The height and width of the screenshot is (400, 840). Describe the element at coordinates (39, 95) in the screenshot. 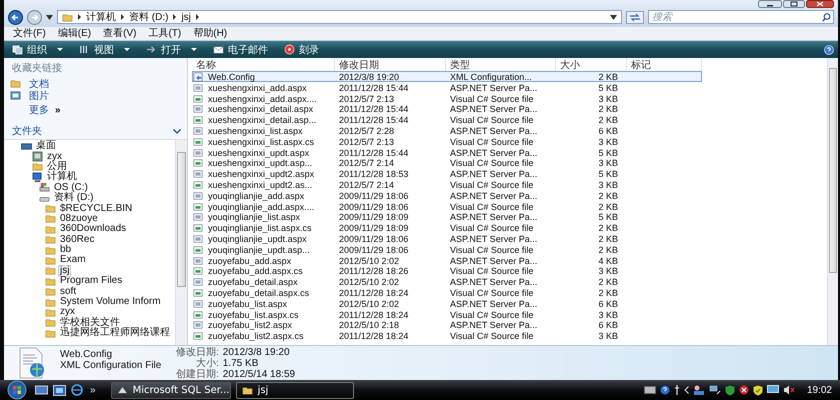

I see `favorite-link: 图片` at that location.